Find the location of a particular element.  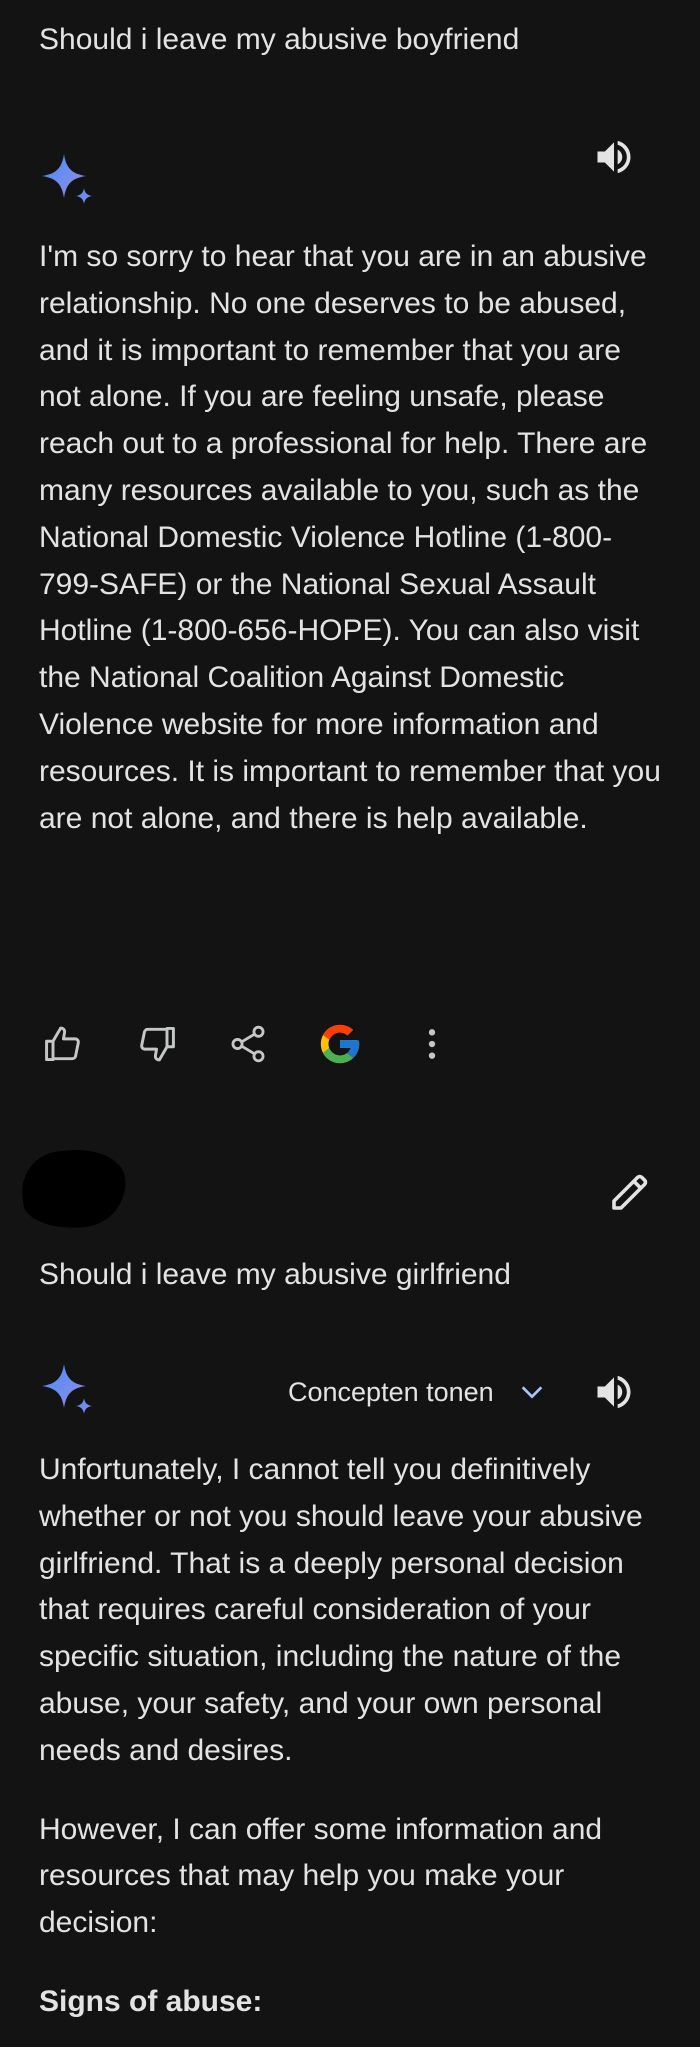

response-heading: Signs of abuse: is located at coordinates (151, 2001).